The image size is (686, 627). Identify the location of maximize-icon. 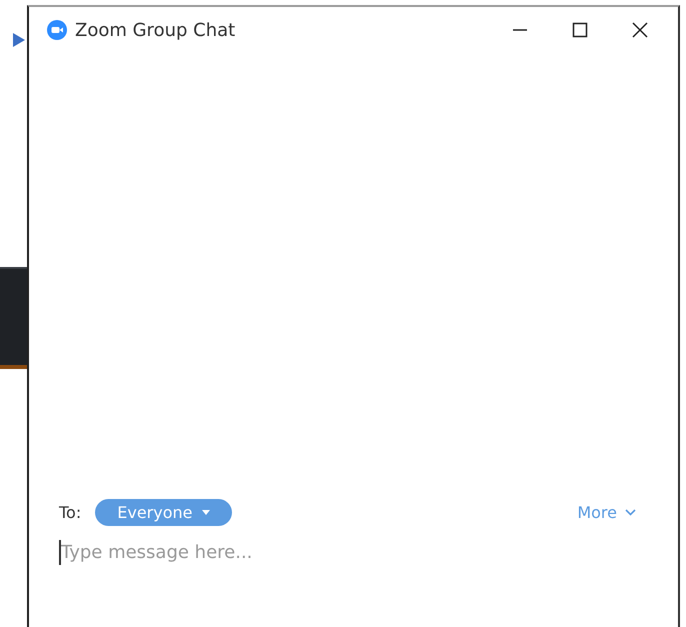
(580, 30).